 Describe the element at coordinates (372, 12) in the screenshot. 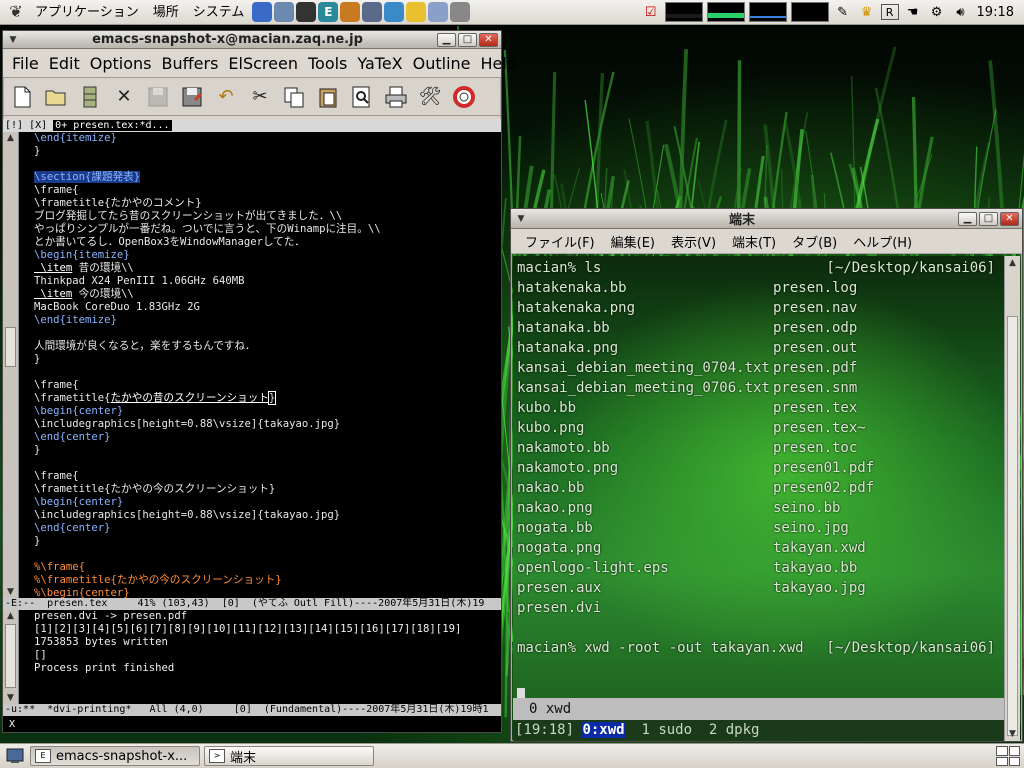

I see `gimp-icon` at that location.